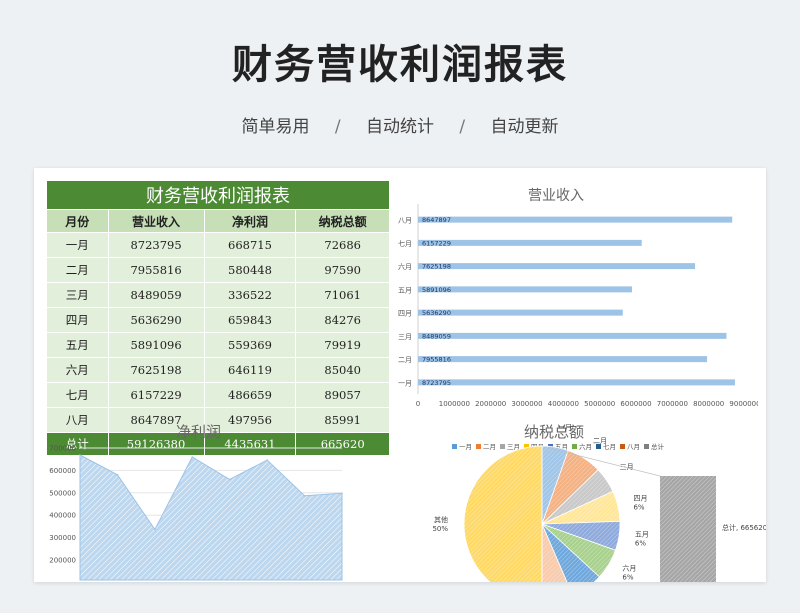  Describe the element at coordinates (708, 404) in the screenshot. I see `x-tick-label: 8000000` at that location.